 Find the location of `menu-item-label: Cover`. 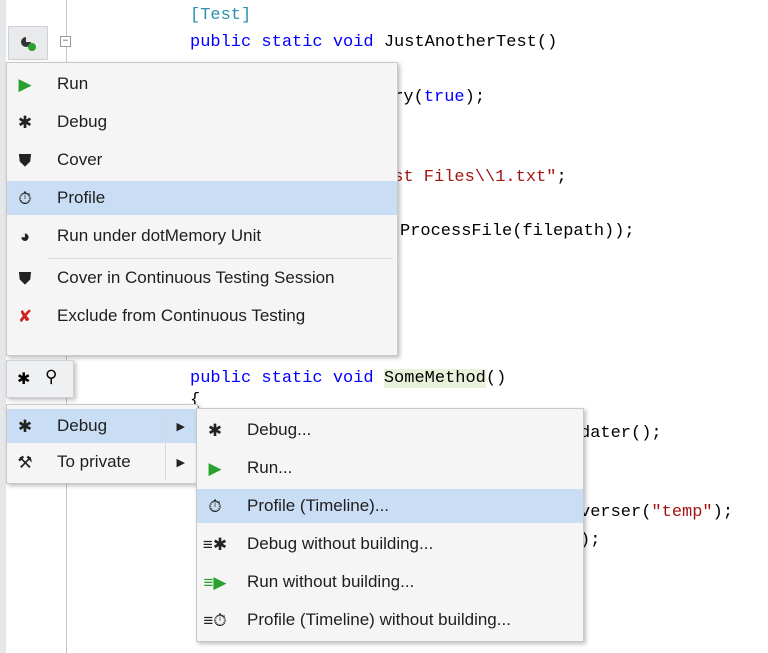

menu-item-label: Cover is located at coordinates (80, 159).